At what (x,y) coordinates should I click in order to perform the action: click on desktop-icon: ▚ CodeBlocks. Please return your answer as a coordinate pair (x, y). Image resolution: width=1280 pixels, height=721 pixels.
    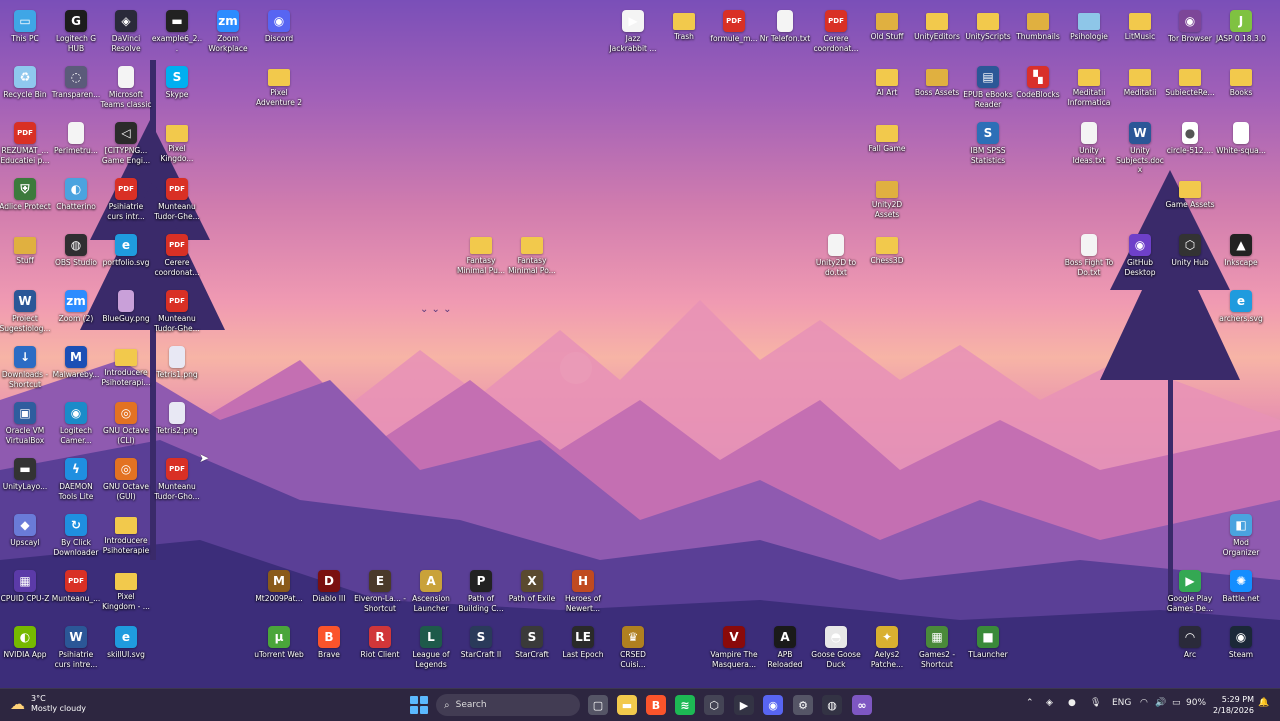
    Looking at the image, I should click on (1038, 83).